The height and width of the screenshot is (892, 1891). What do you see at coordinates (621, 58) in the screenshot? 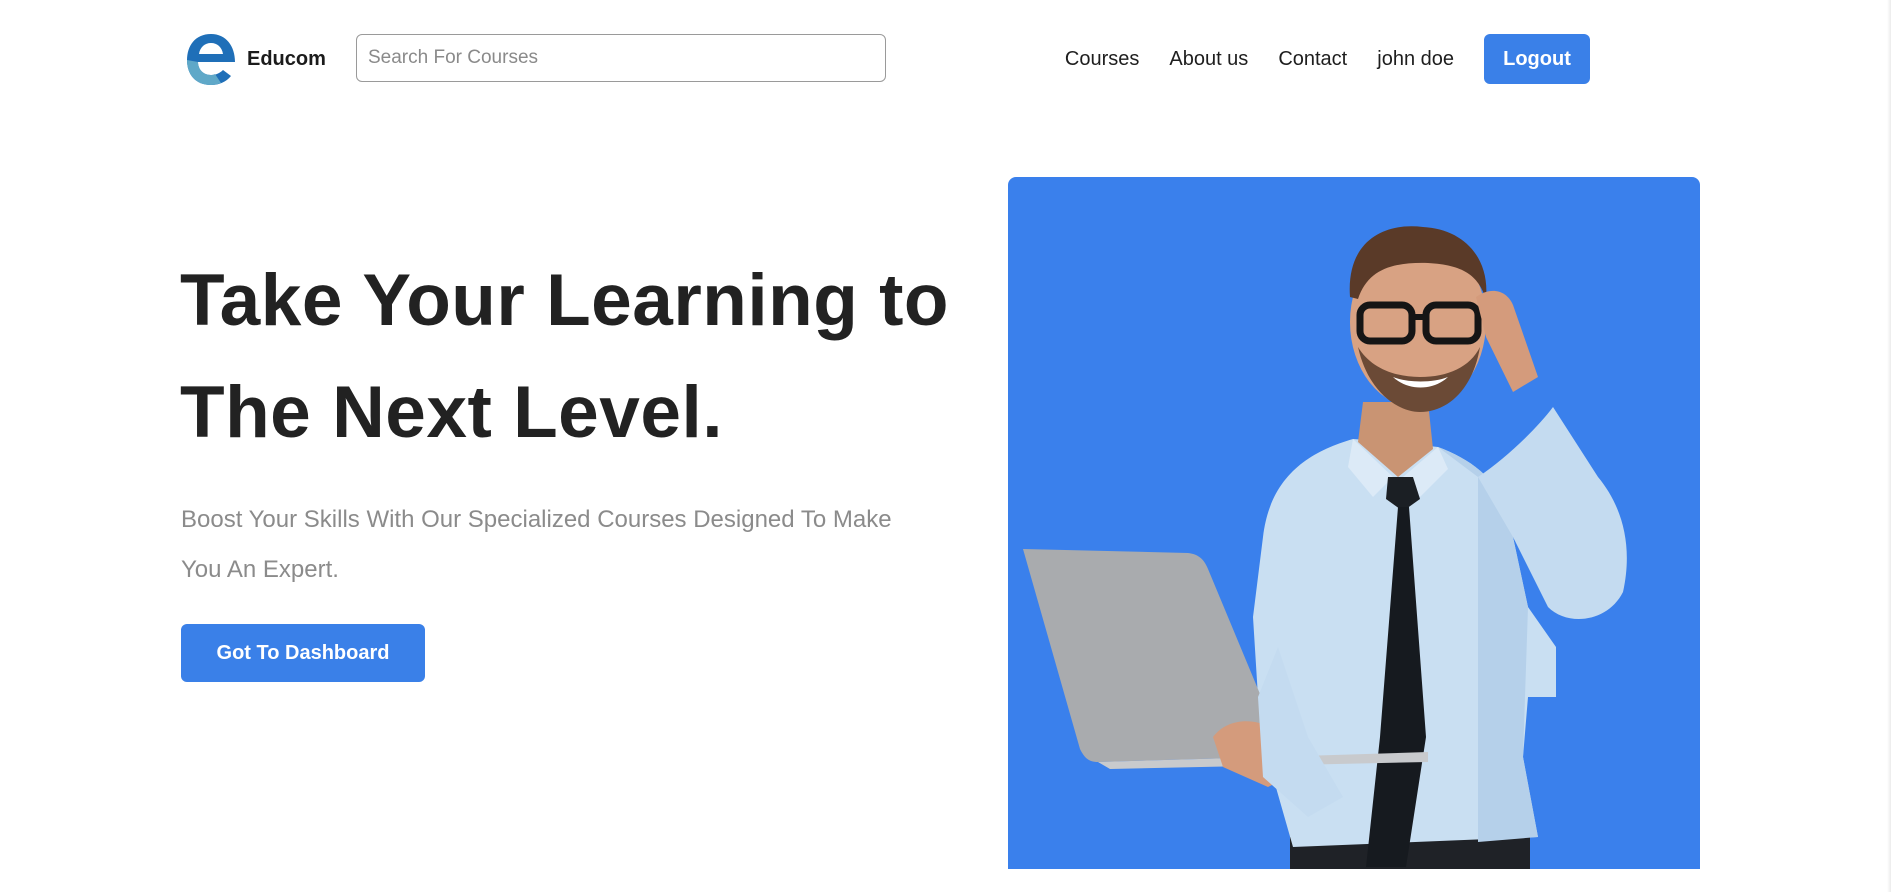
I see `search-input` at bounding box center [621, 58].